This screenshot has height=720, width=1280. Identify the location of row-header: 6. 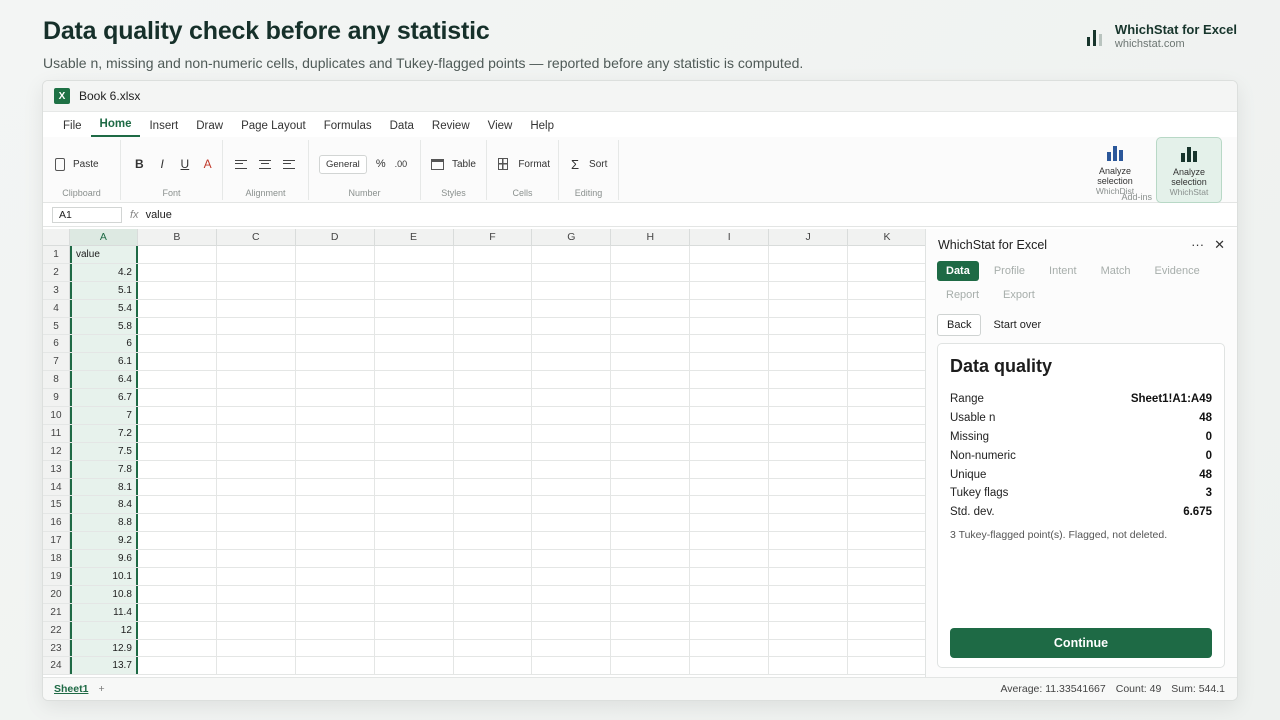
(56, 344).